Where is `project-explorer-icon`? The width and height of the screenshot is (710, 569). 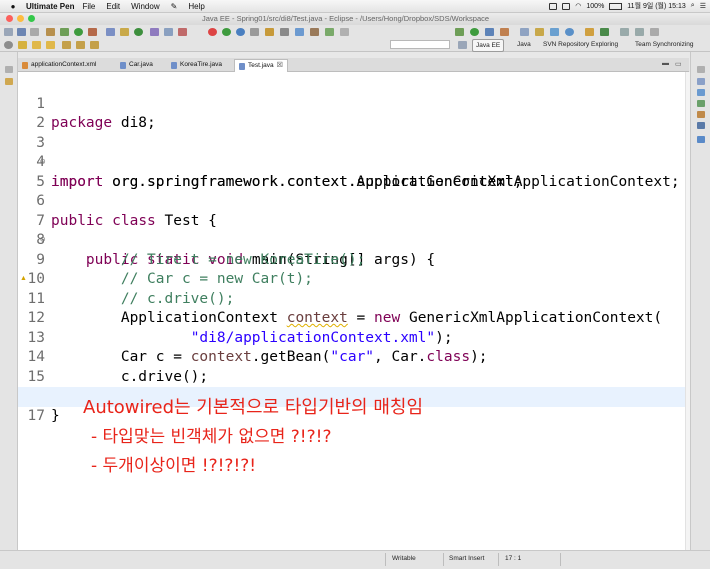
project-explorer-icon is located at coordinates (9, 81).